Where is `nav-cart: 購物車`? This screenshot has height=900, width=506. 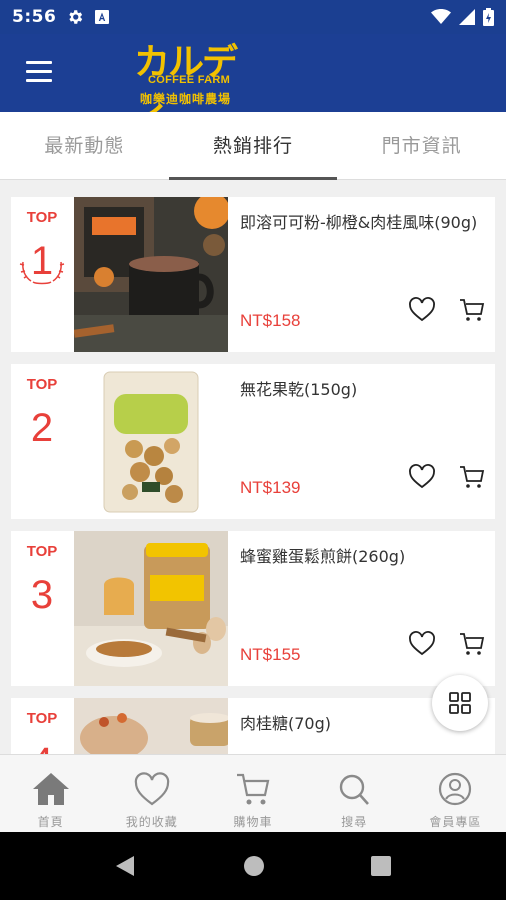 nav-cart: 購物車 is located at coordinates (252, 793).